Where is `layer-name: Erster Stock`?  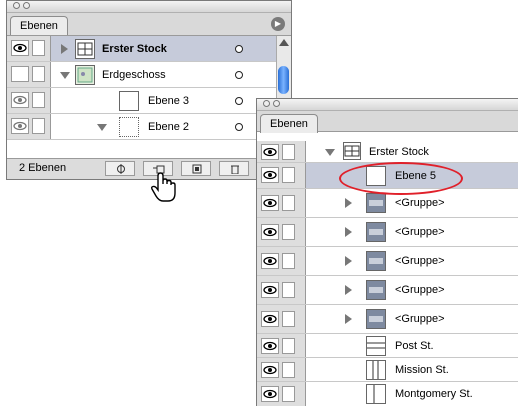 layer-name: Erster Stock is located at coordinates (399, 152).